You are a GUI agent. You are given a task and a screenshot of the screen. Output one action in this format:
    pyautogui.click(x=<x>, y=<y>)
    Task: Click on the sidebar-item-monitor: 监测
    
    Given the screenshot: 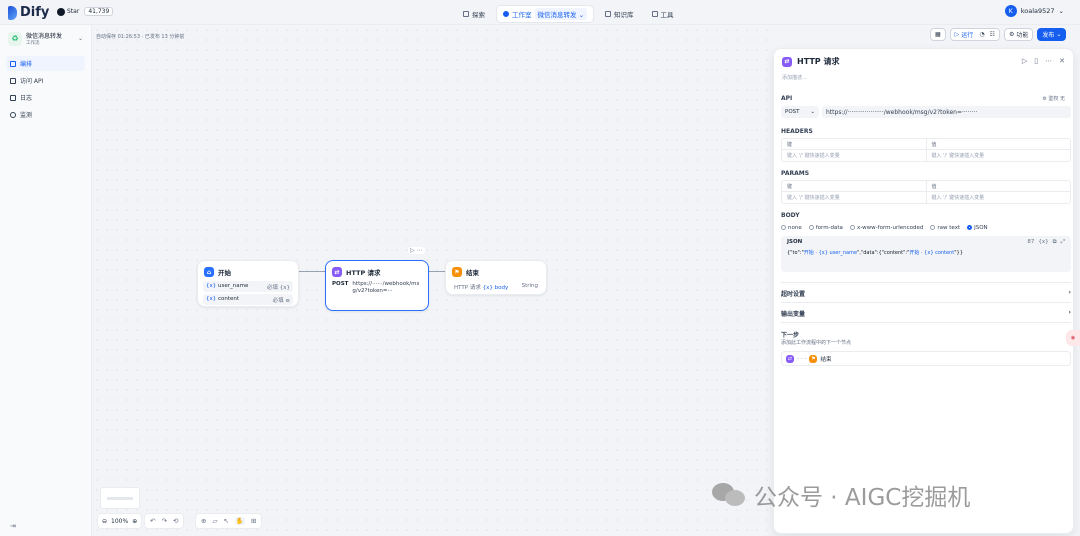 What is the action you would take?
    pyautogui.click(x=45, y=114)
    